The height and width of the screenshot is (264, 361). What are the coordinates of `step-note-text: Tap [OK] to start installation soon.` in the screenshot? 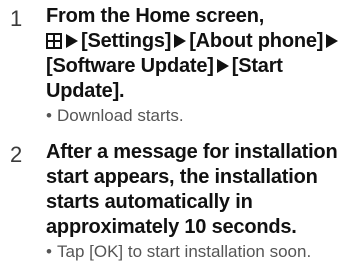 It's located at (184, 251).